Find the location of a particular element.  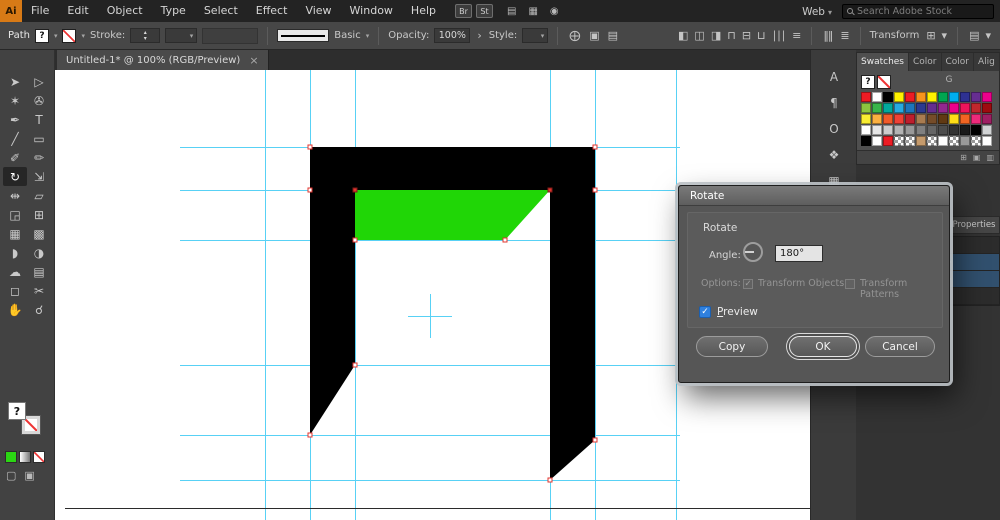

fill-swatch-indicator: ? is located at coordinates (17, 411).